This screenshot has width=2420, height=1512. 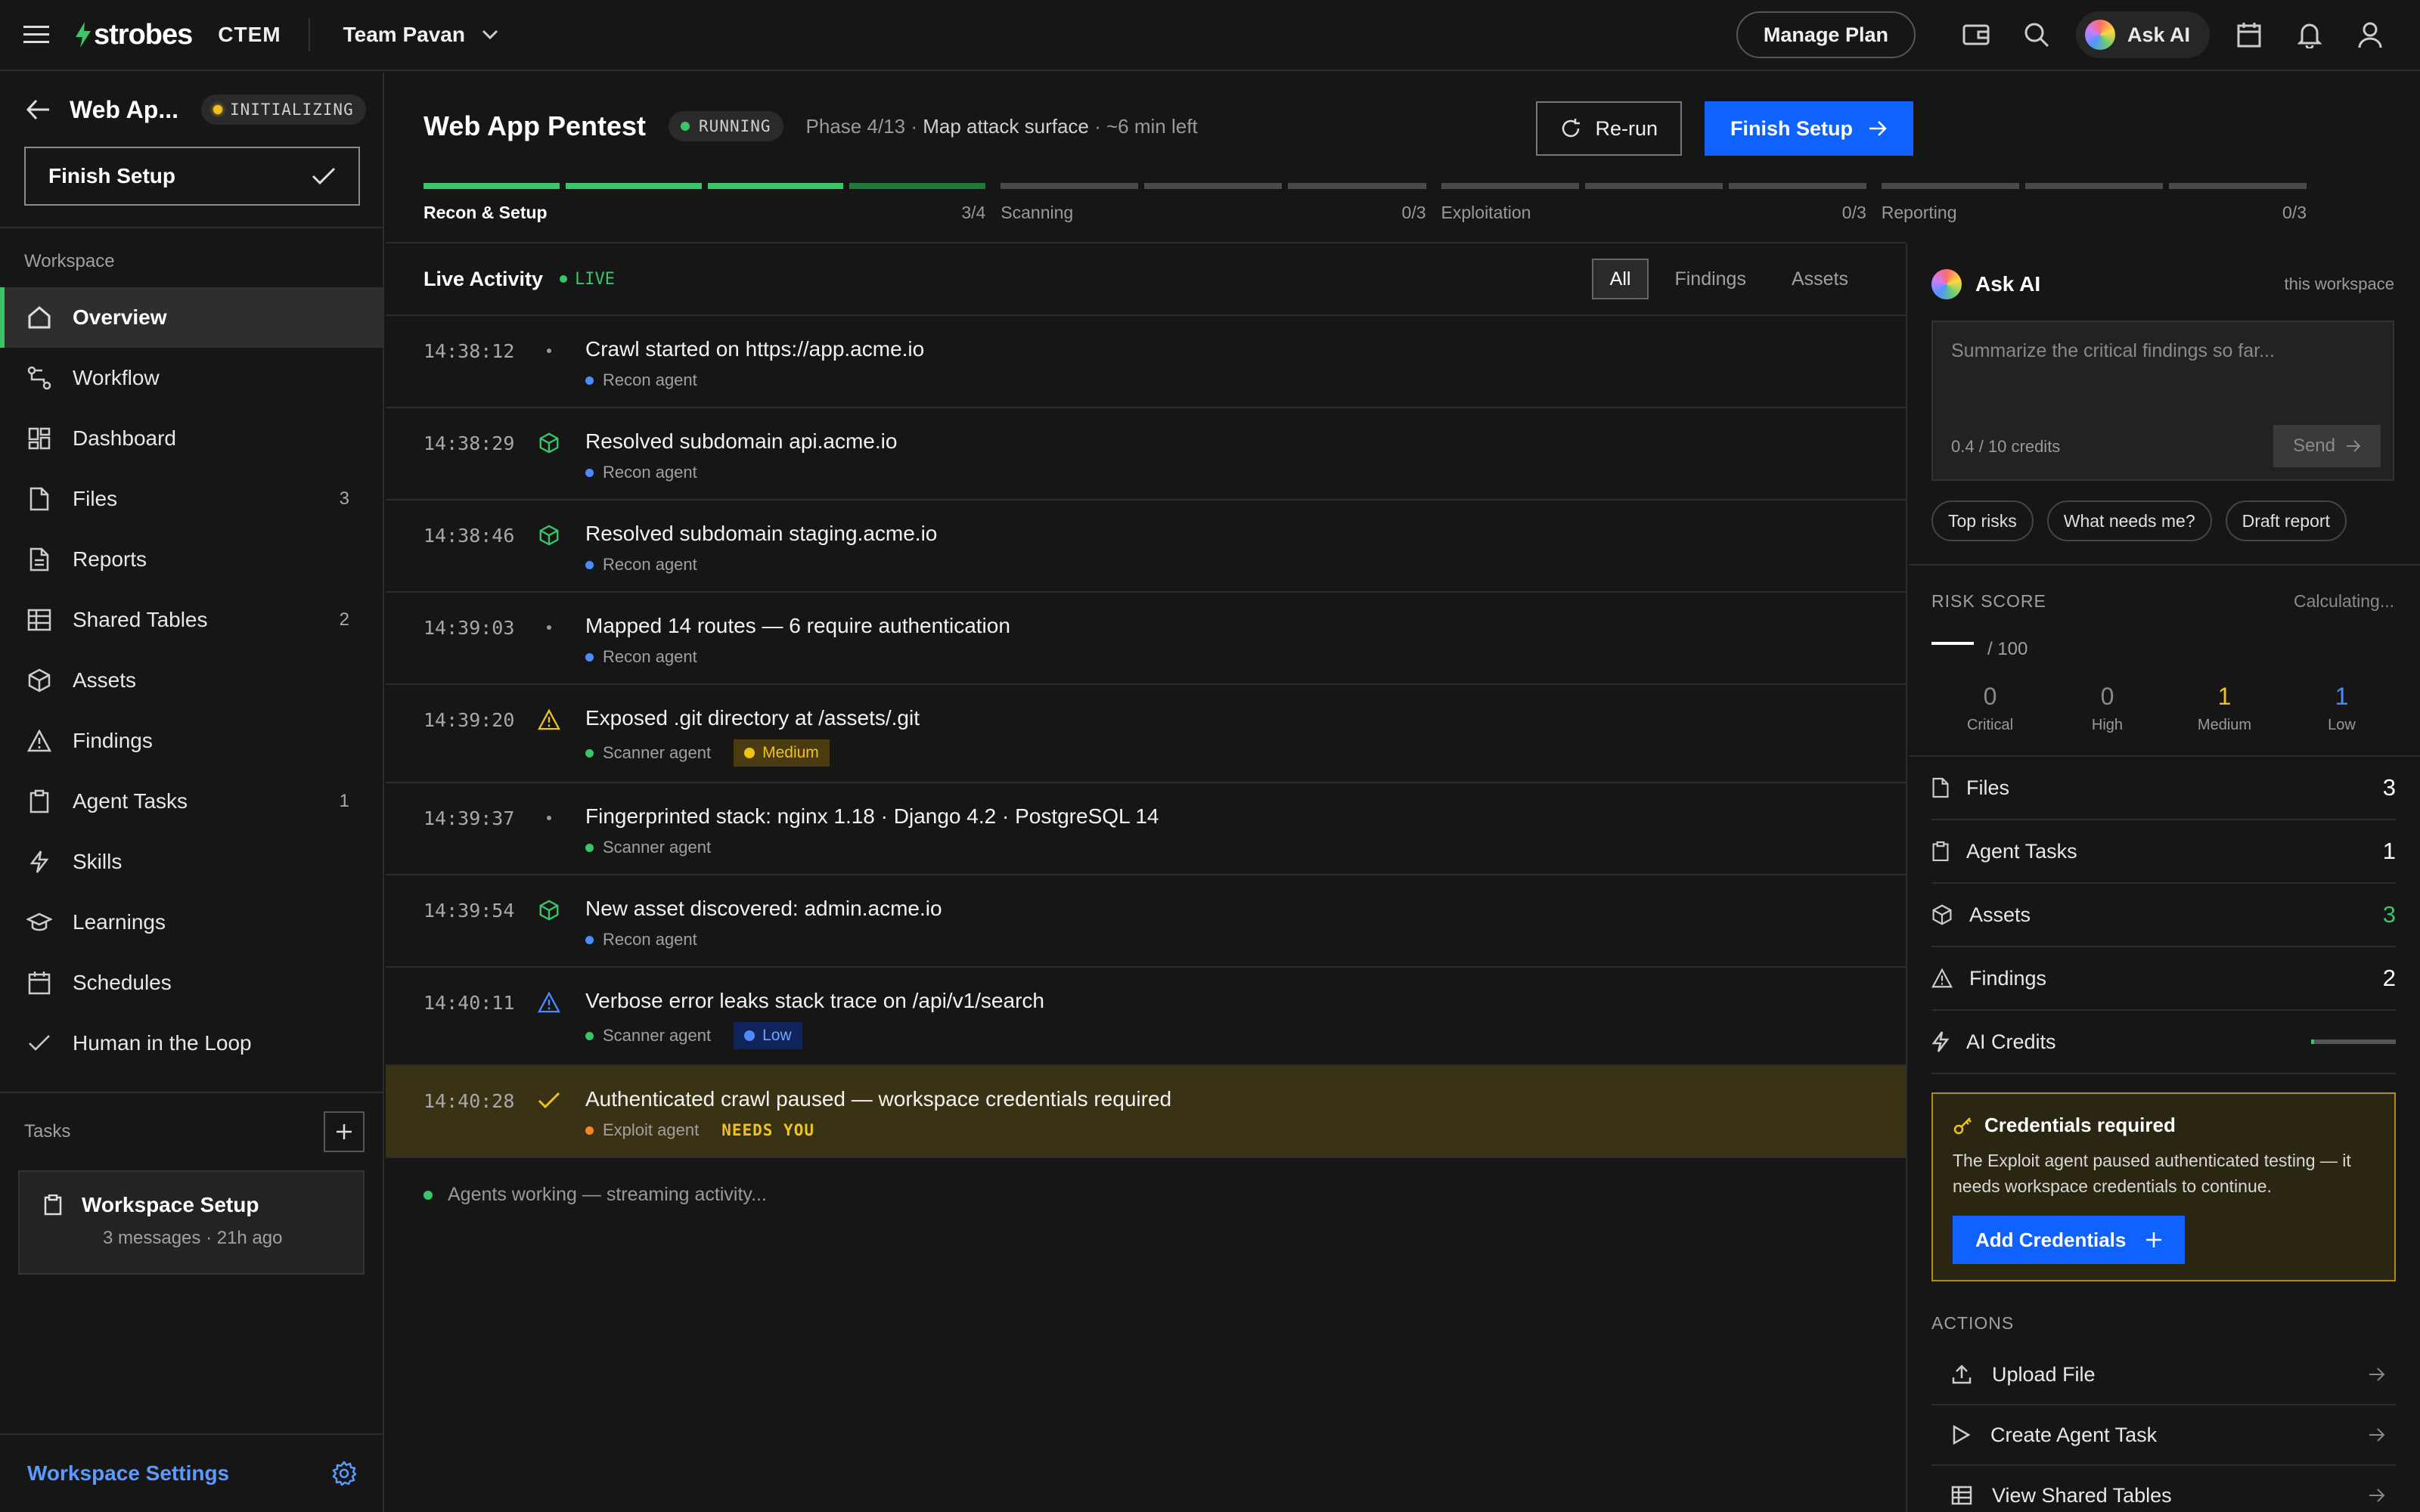 What do you see at coordinates (775, 186) in the screenshot?
I see `phase-segment` at bounding box center [775, 186].